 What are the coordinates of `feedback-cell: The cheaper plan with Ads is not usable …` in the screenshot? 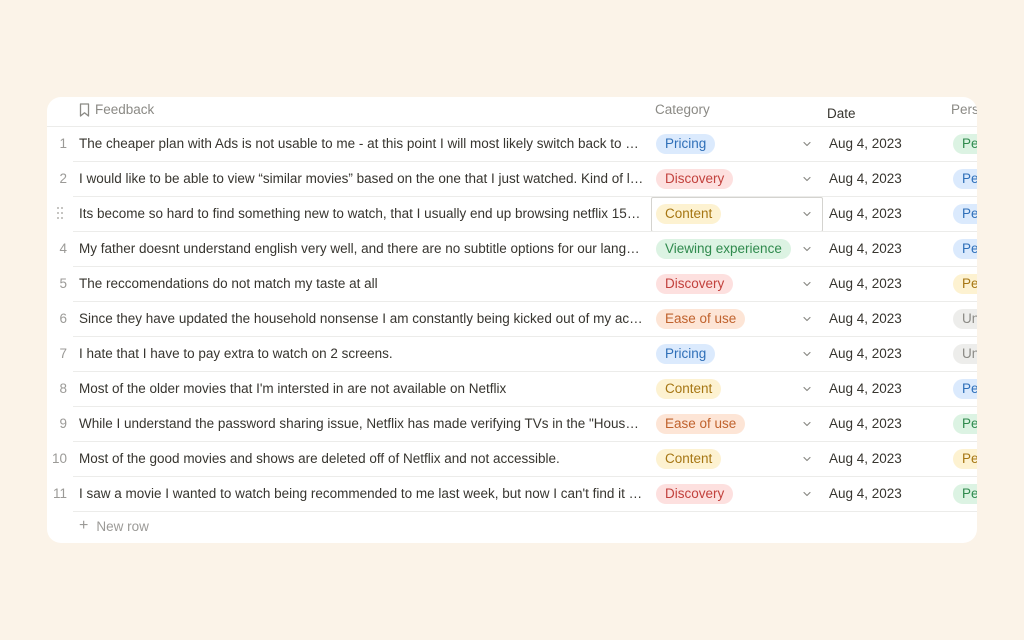 It's located at (361, 143).